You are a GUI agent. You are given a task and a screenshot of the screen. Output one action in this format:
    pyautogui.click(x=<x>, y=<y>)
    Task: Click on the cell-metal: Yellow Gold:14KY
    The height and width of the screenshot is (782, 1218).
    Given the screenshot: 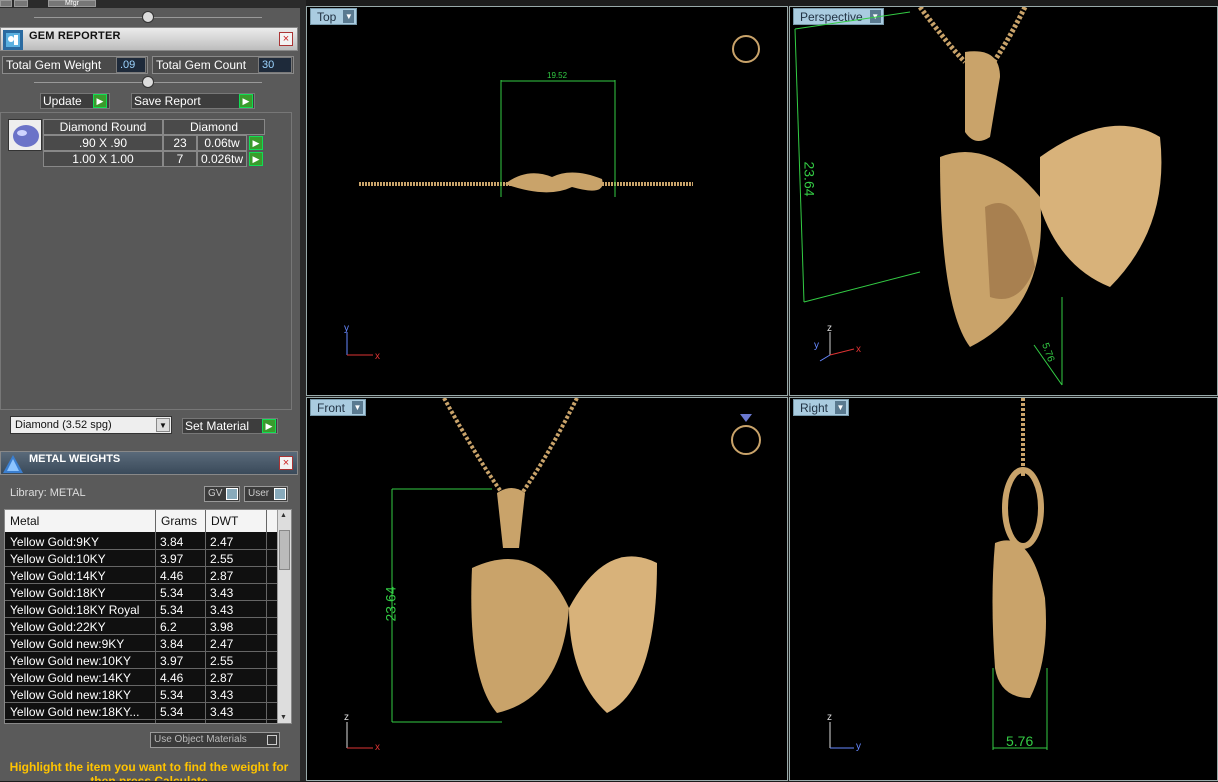 What is the action you would take?
    pyautogui.click(x=58, y=576)
    